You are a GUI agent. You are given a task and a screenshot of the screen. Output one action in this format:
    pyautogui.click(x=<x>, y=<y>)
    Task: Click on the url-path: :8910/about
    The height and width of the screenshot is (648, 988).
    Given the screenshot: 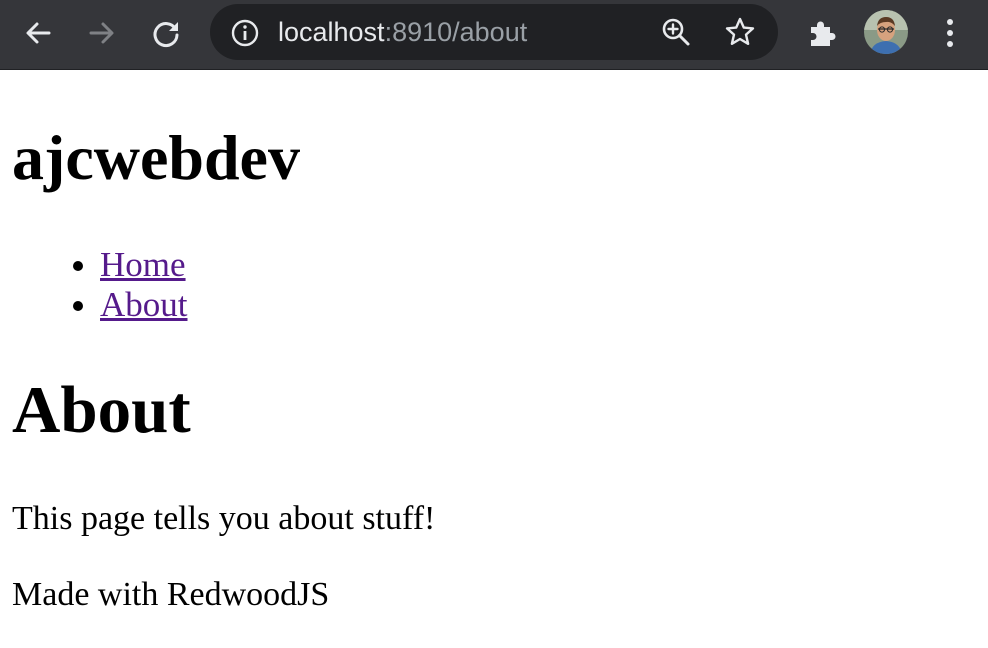 What is the action you would take?
    pyautogui.click(x=456, y=32)
    